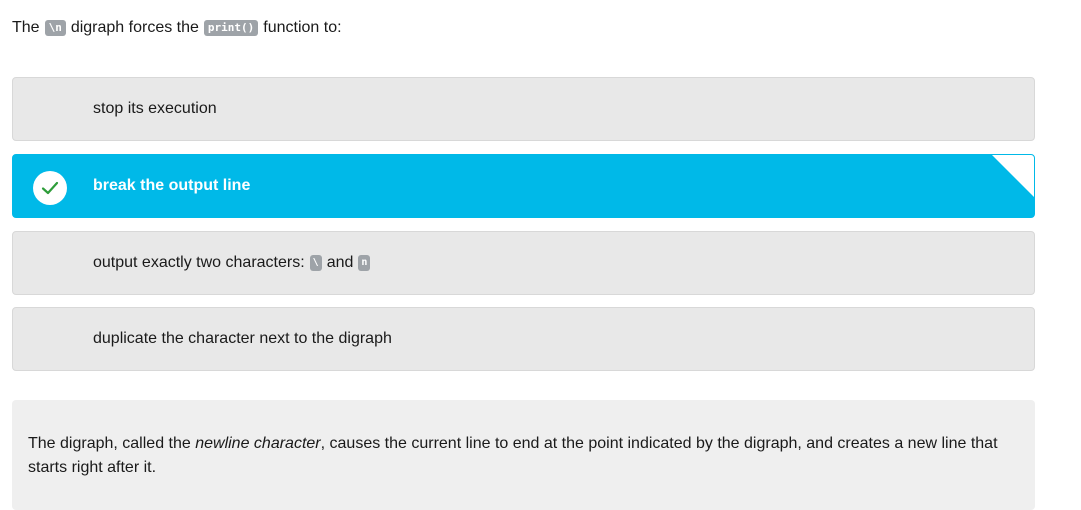 The image size is (1081, 510). What do you see at coordinates (134, 27) in the screenshot?
I see `question-middle: digraph forces the` at bounding box center [134, 27].